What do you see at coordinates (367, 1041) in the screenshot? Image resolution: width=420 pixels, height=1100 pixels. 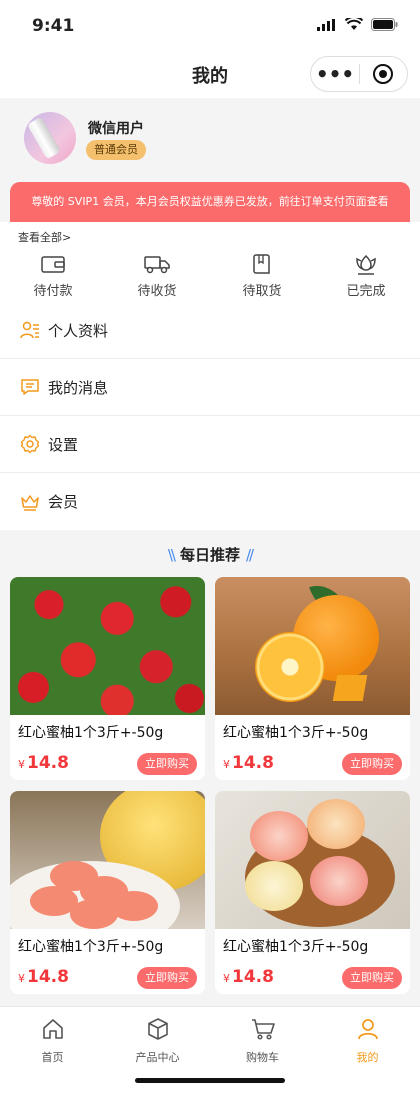 I see `tab-mine: 我的` at bounding box center [367, 1041].